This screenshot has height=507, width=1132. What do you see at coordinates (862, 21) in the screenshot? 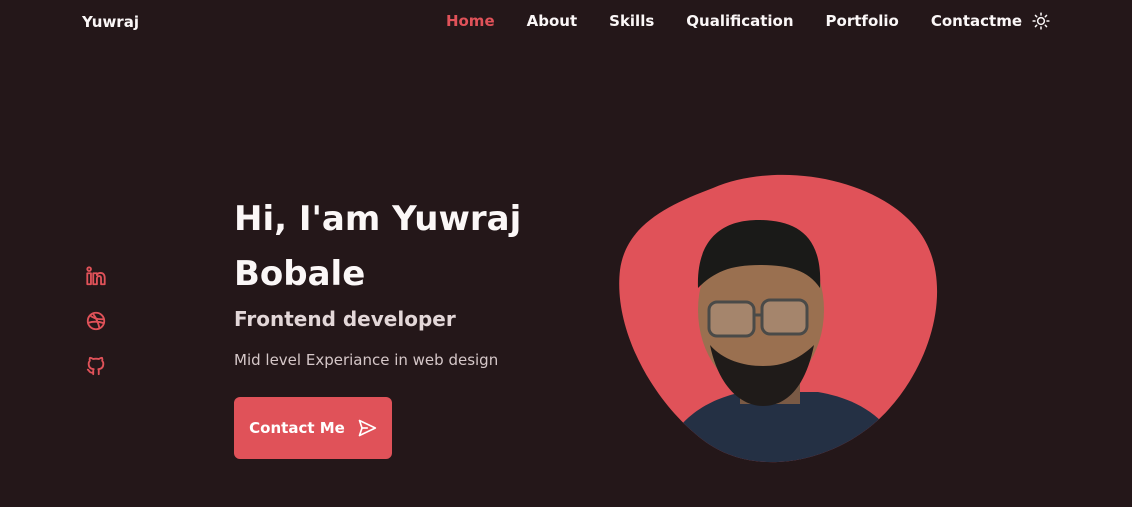
I see `nav-portfolio: Portfolio` at bounding box center [862, 21].